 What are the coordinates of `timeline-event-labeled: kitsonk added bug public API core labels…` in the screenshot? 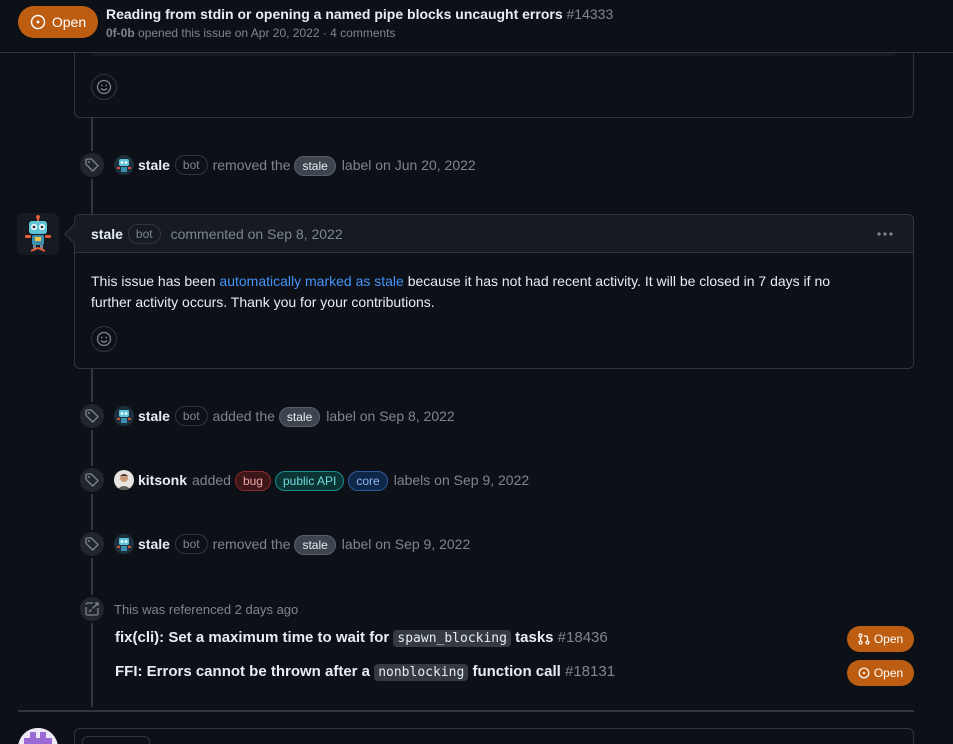 It's located at (305, 480).